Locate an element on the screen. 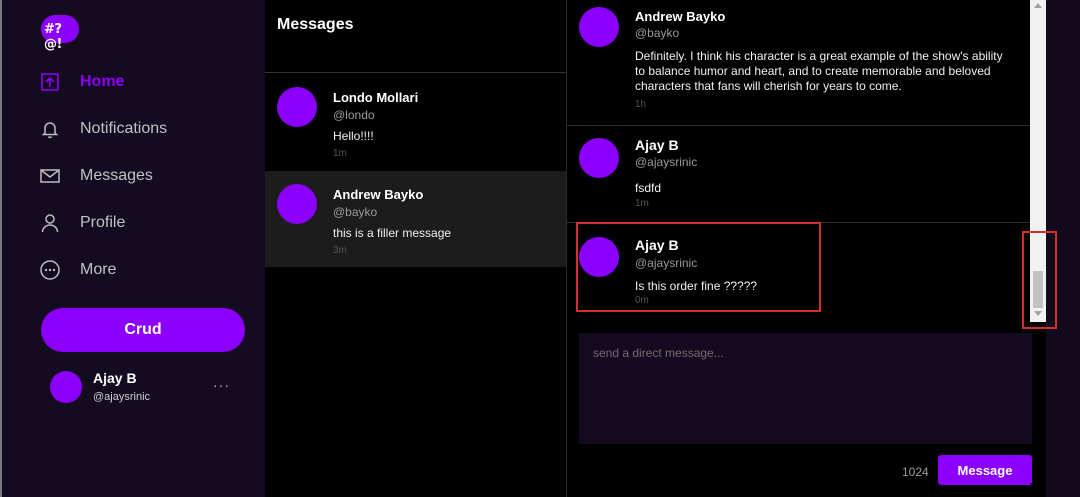 Image resolution: width=1080 pixels, height=497 pixels. message-item: Ajay B @ajaysrinic fsdfd 1m is located at coordinates (798, 174).